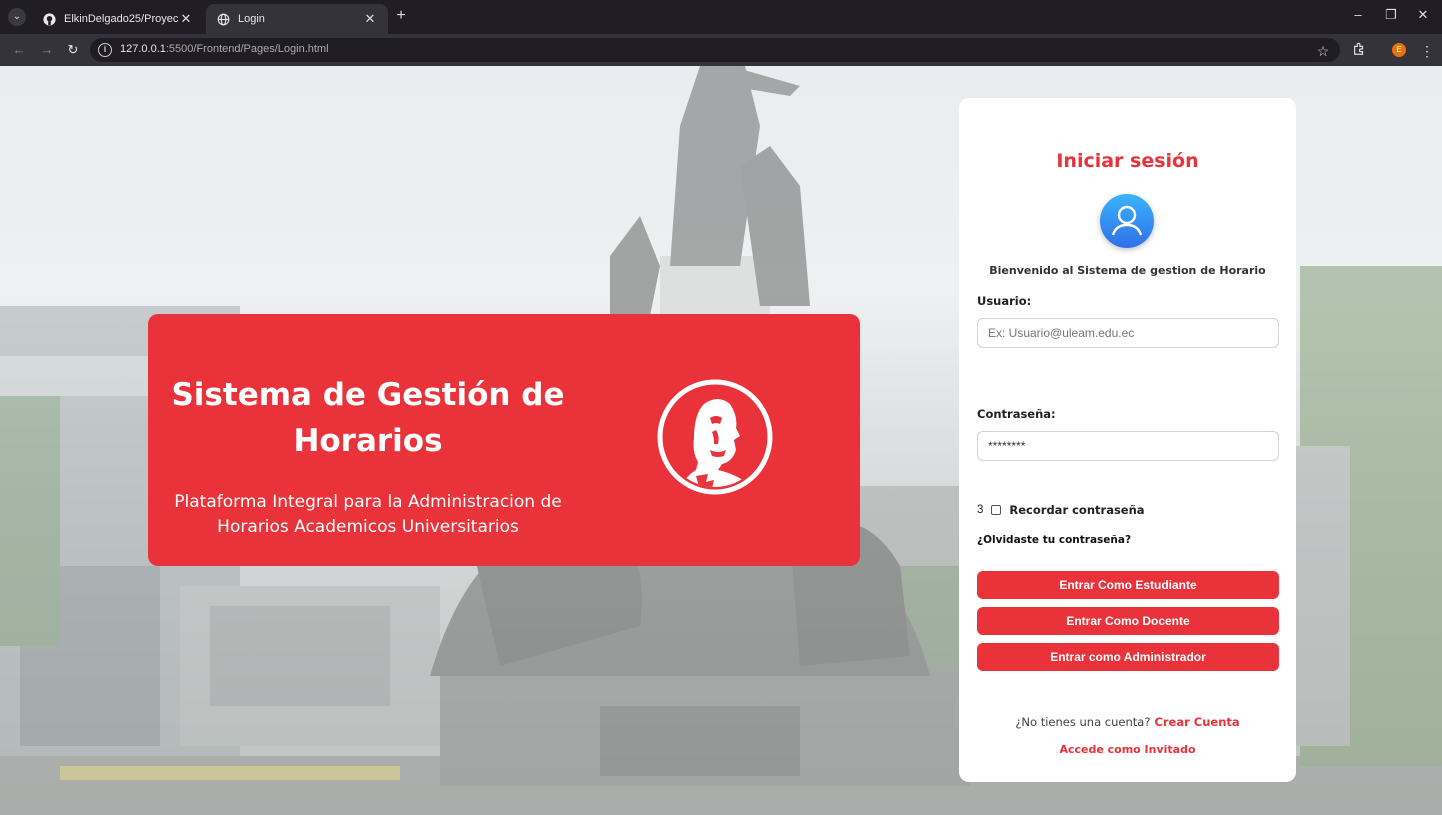 The height and width of the screenshot is (815, 1442). What do you see at coordinates (1196, 722) in the screenshot?
I see `create-account-link: Crear Cuenta` at bounding box center [1196, 722].